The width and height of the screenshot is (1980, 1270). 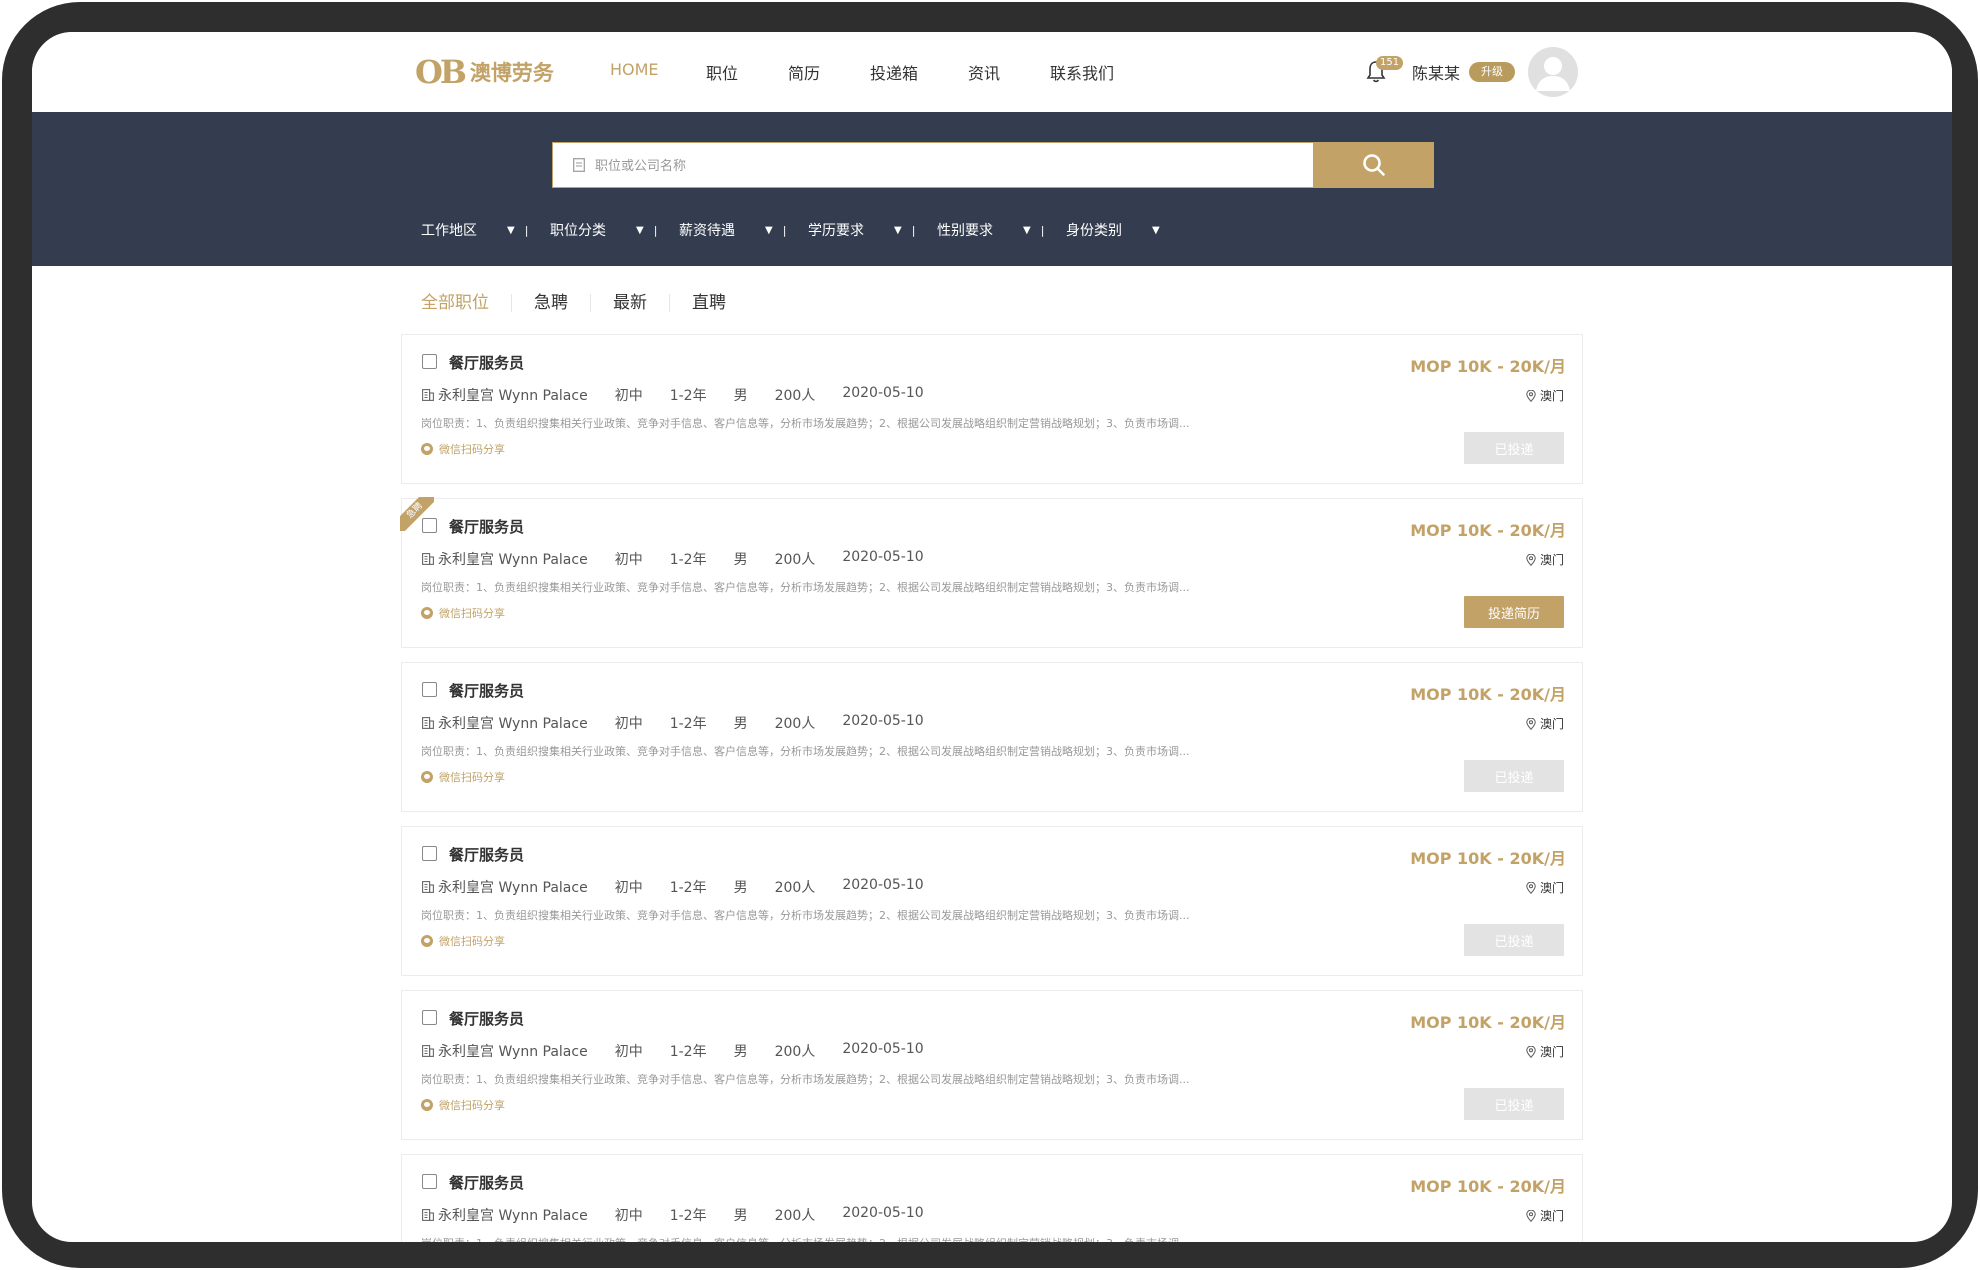 I want to click on username: 陈某某, so click(x=1436, y=72).